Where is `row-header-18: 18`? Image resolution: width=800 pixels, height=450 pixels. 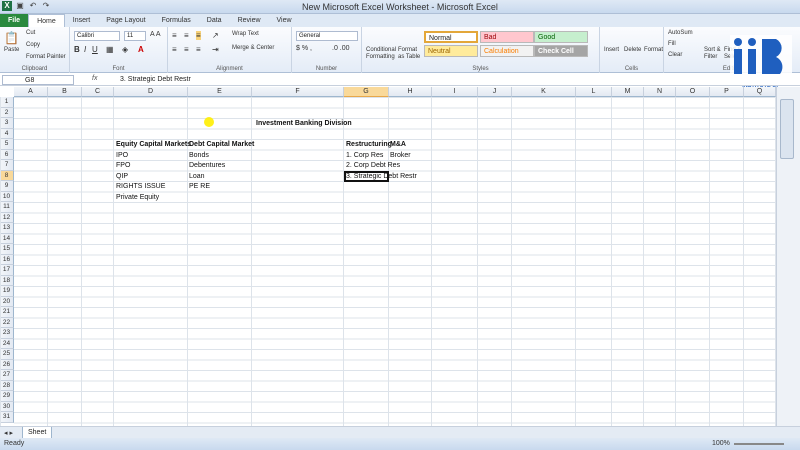
row-header-18: 18 is located at coordinates (7, 280).